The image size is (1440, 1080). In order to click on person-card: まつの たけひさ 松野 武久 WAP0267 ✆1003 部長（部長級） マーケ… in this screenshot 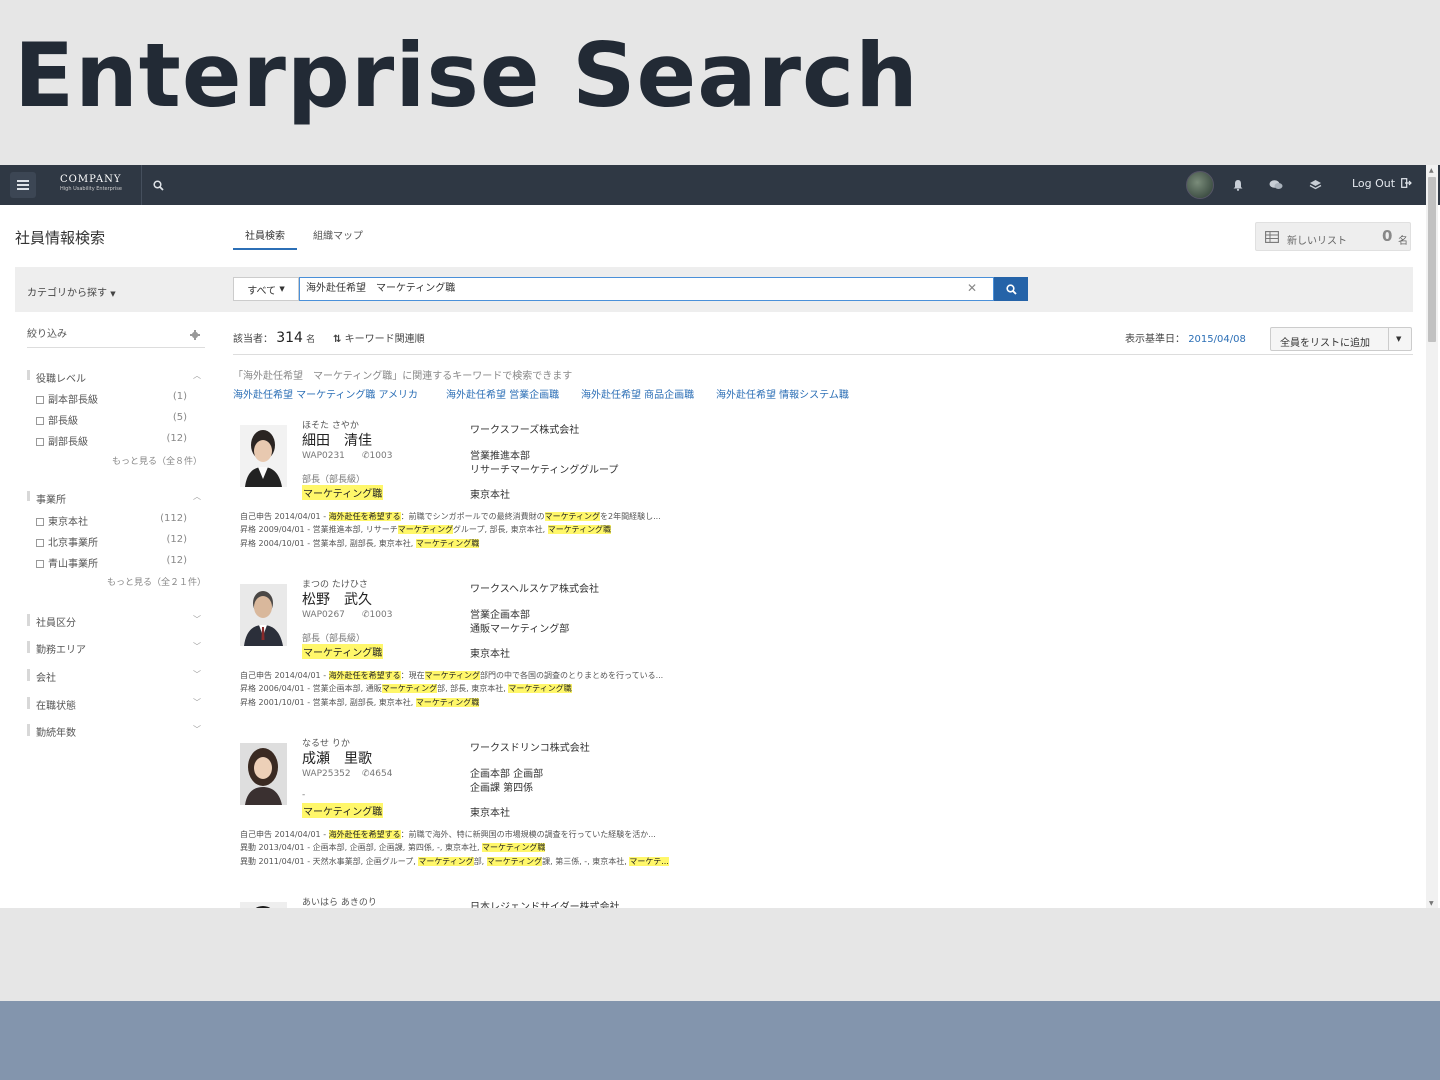, I will do `click(590, 652)`.